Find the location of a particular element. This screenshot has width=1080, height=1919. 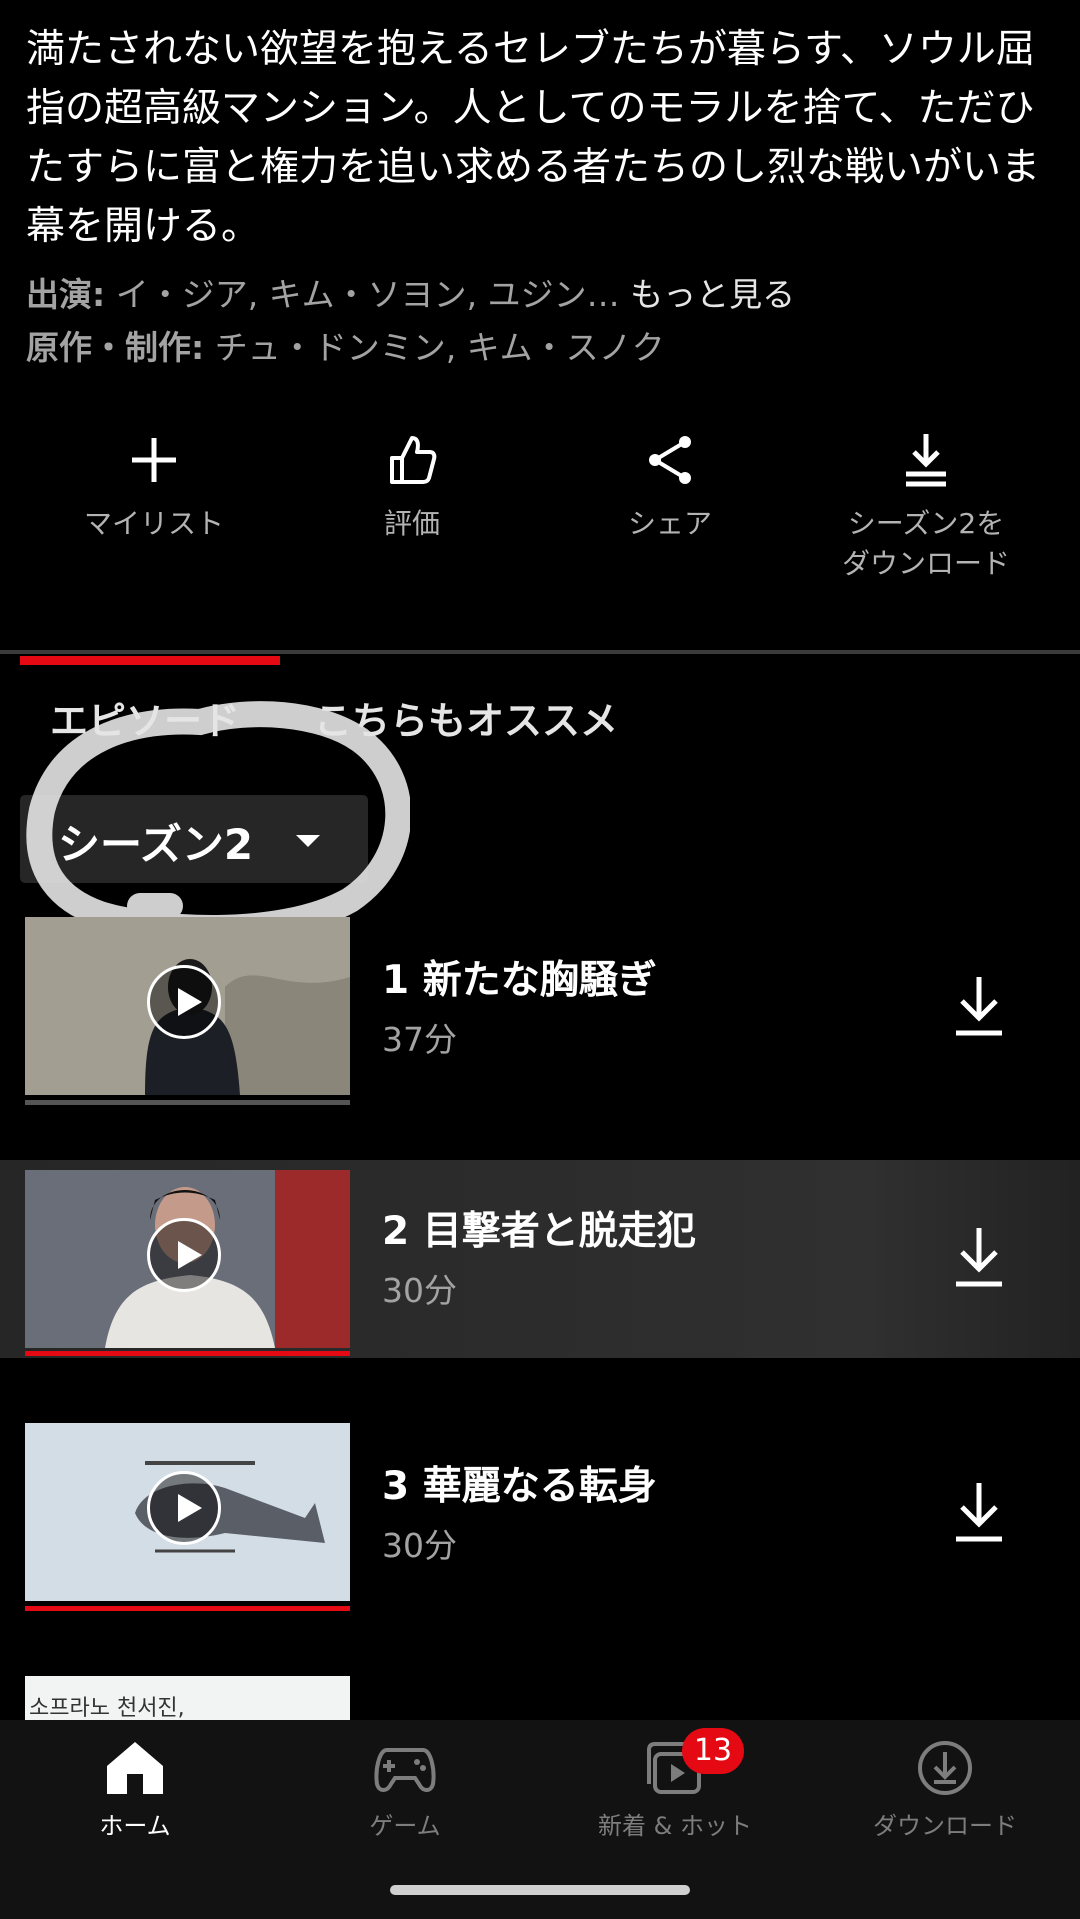

share-button: シェア is located at coordinates (670, 487).